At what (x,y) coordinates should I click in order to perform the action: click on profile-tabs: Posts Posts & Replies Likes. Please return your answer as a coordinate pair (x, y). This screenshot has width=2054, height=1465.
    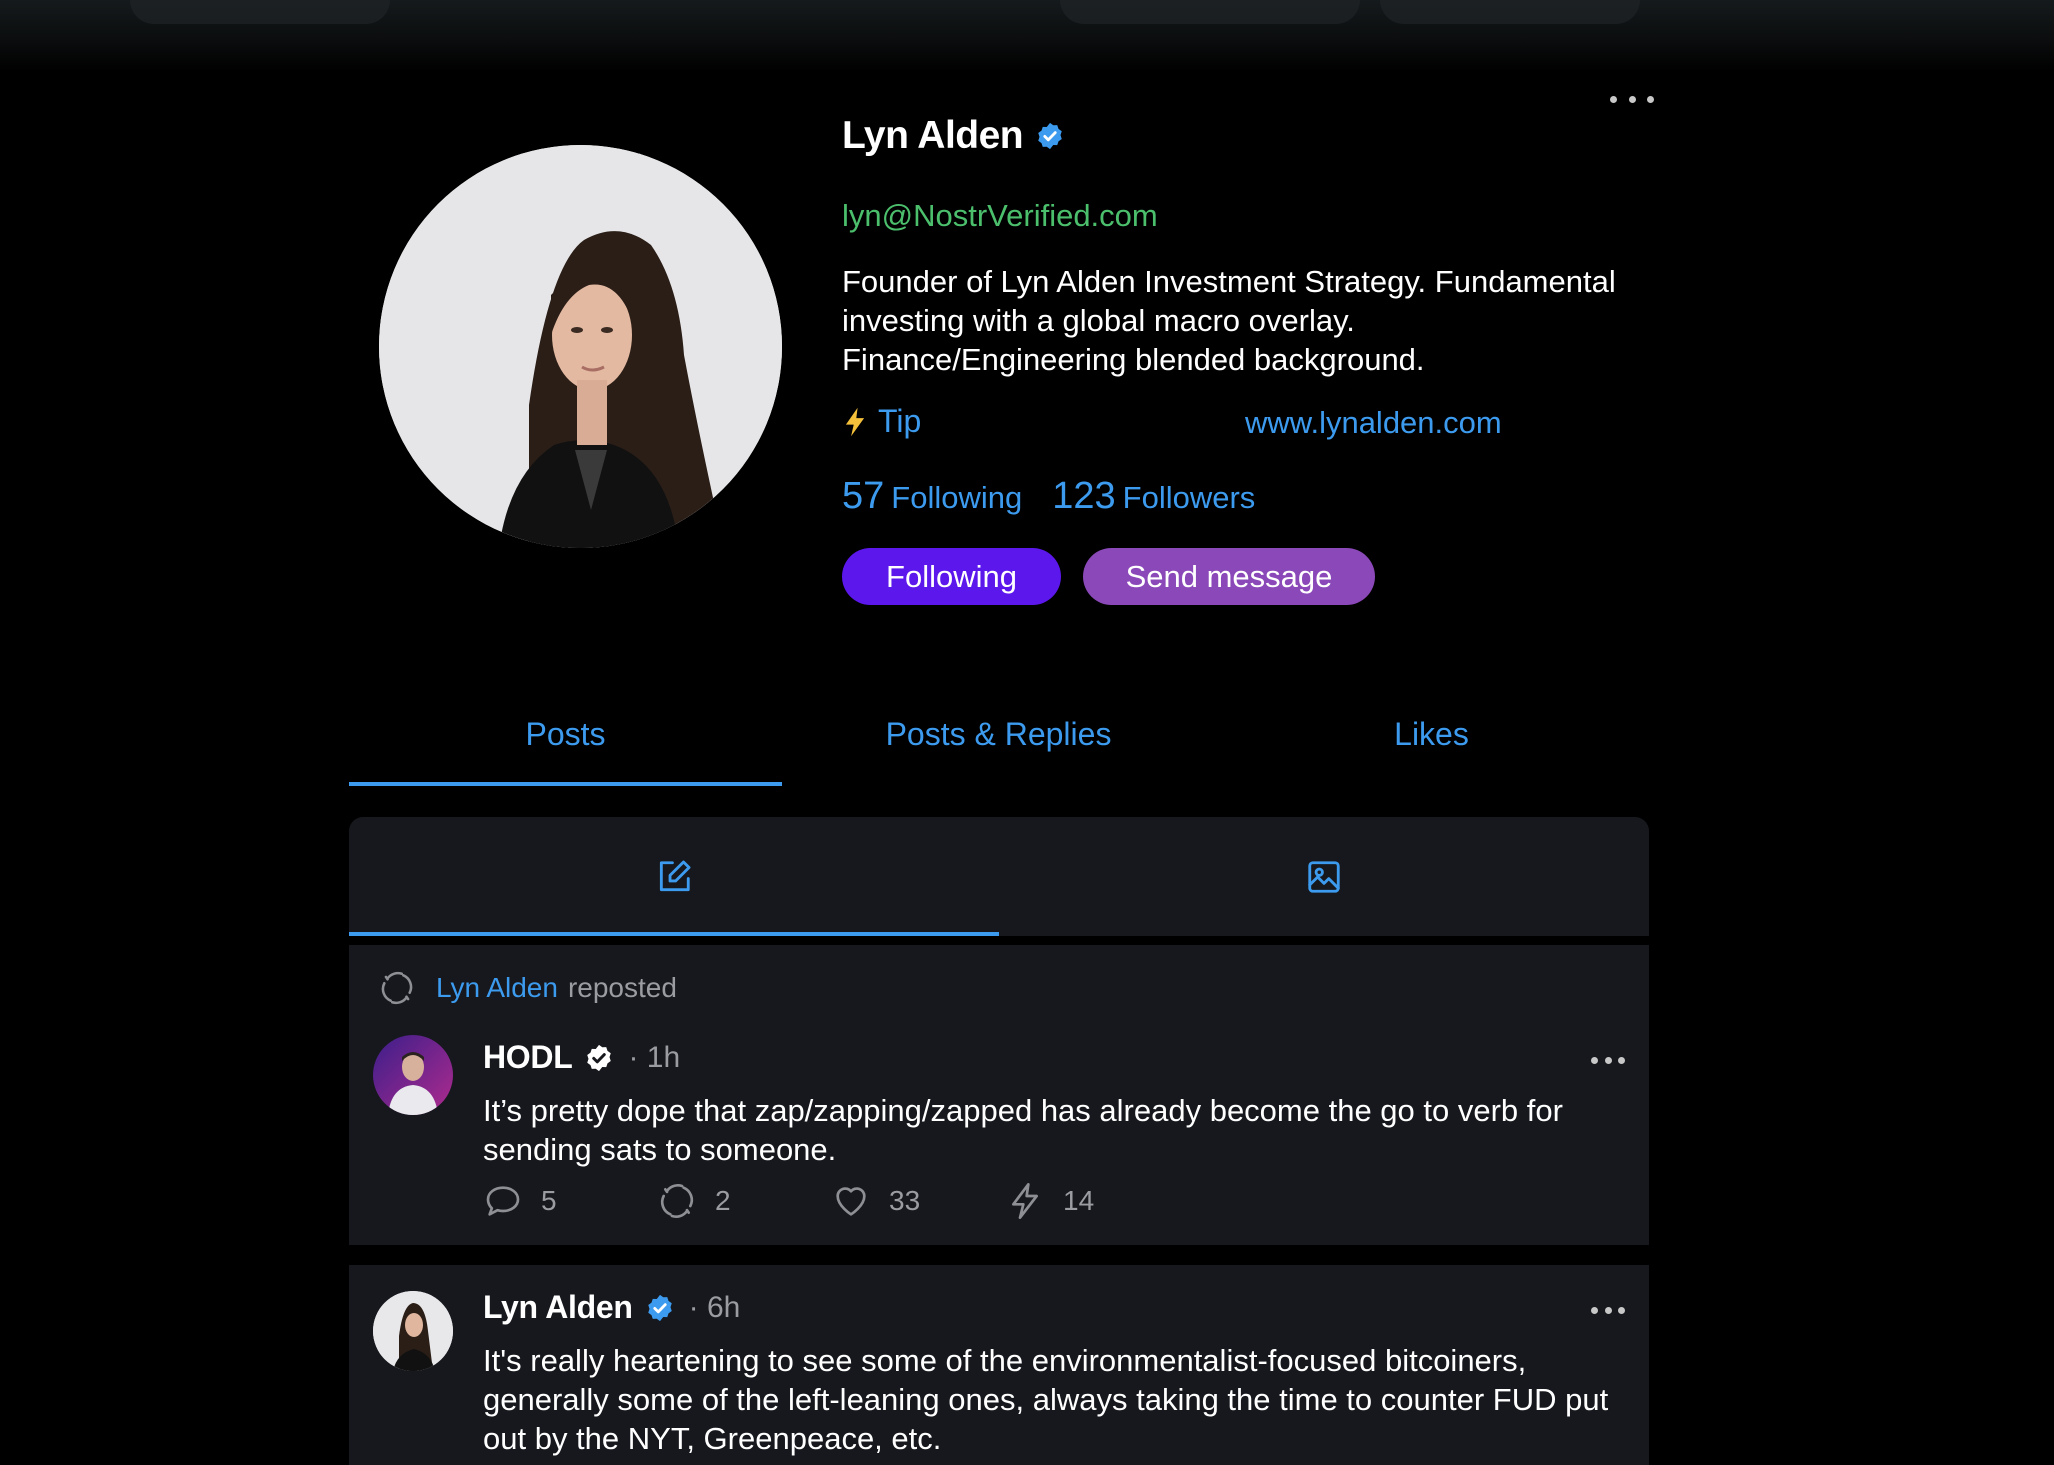
    Looking at the image, I should click on (999, 736).